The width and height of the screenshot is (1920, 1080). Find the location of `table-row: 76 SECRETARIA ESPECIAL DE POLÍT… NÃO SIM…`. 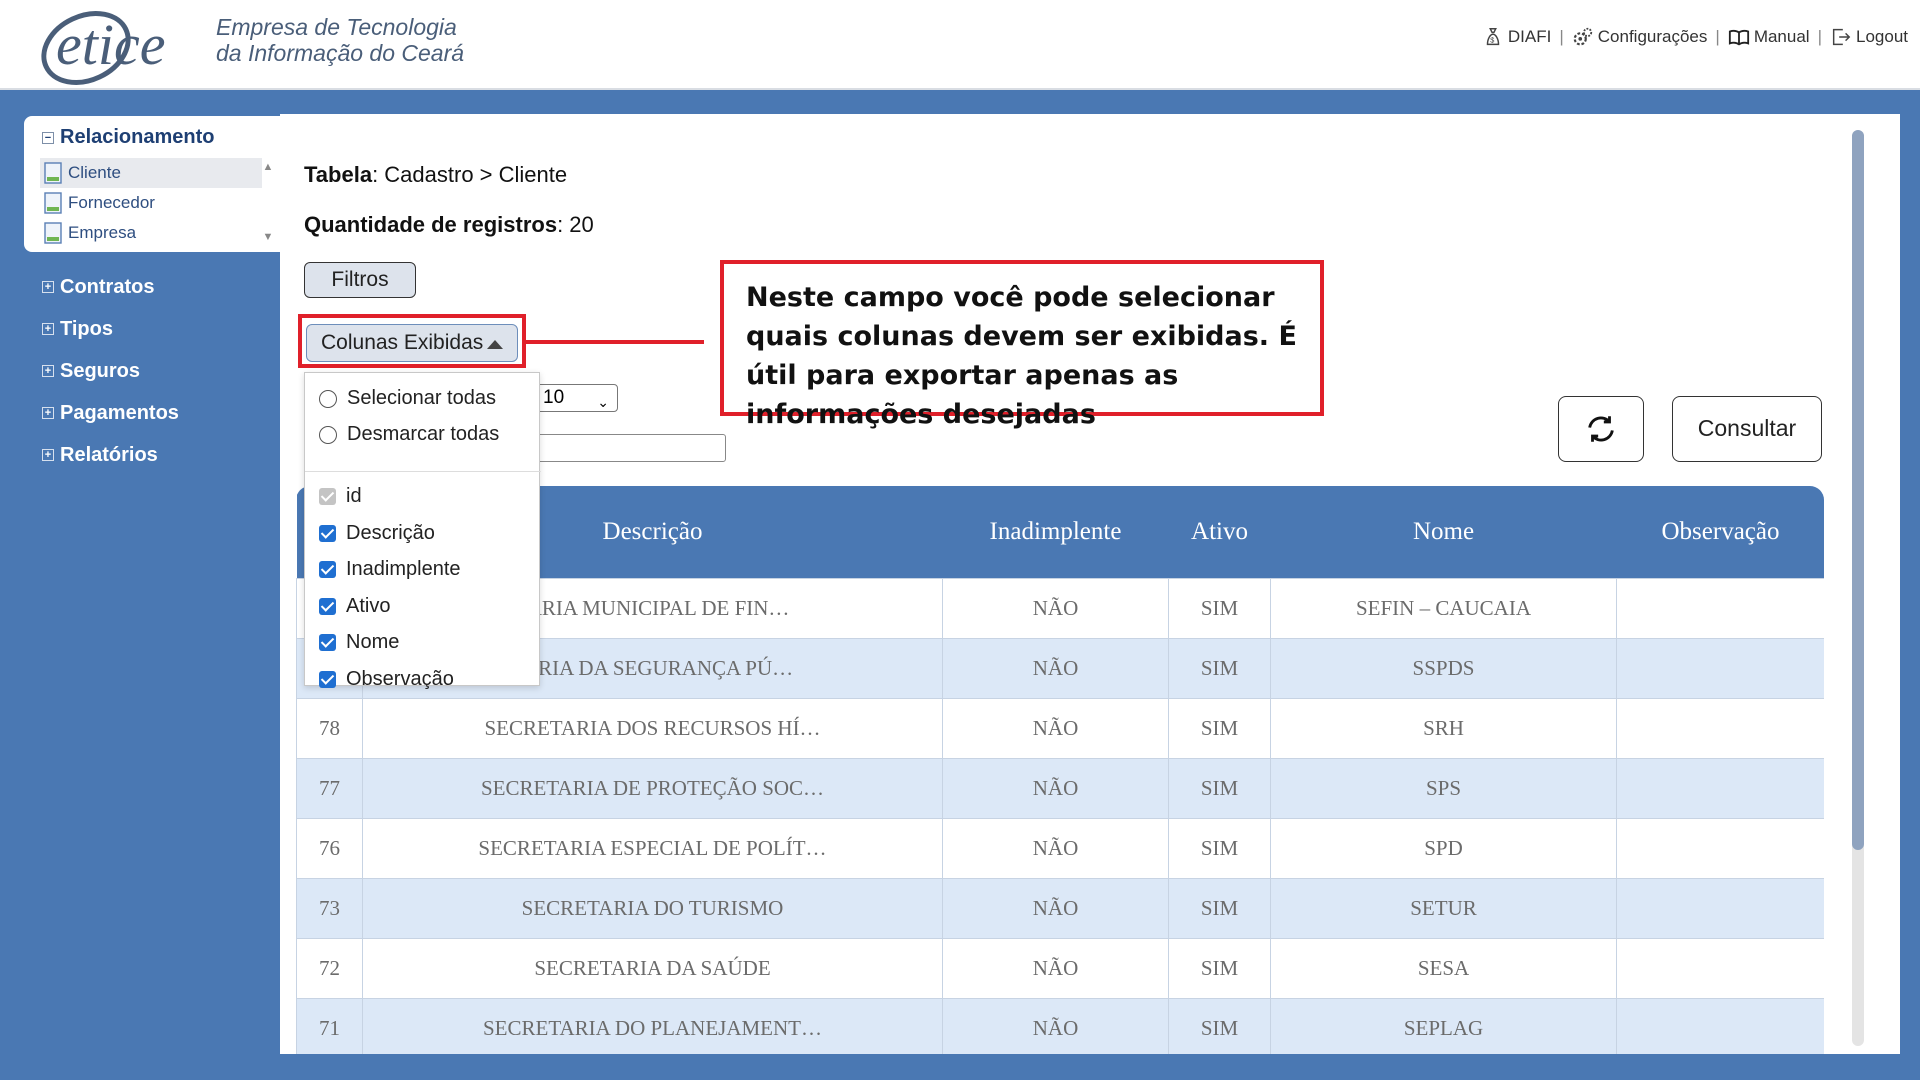

table-row: 76 SECRETARIA ESPECIAL DE POLÍT… NÃO SIM… is located at coordinates (1060, 848).